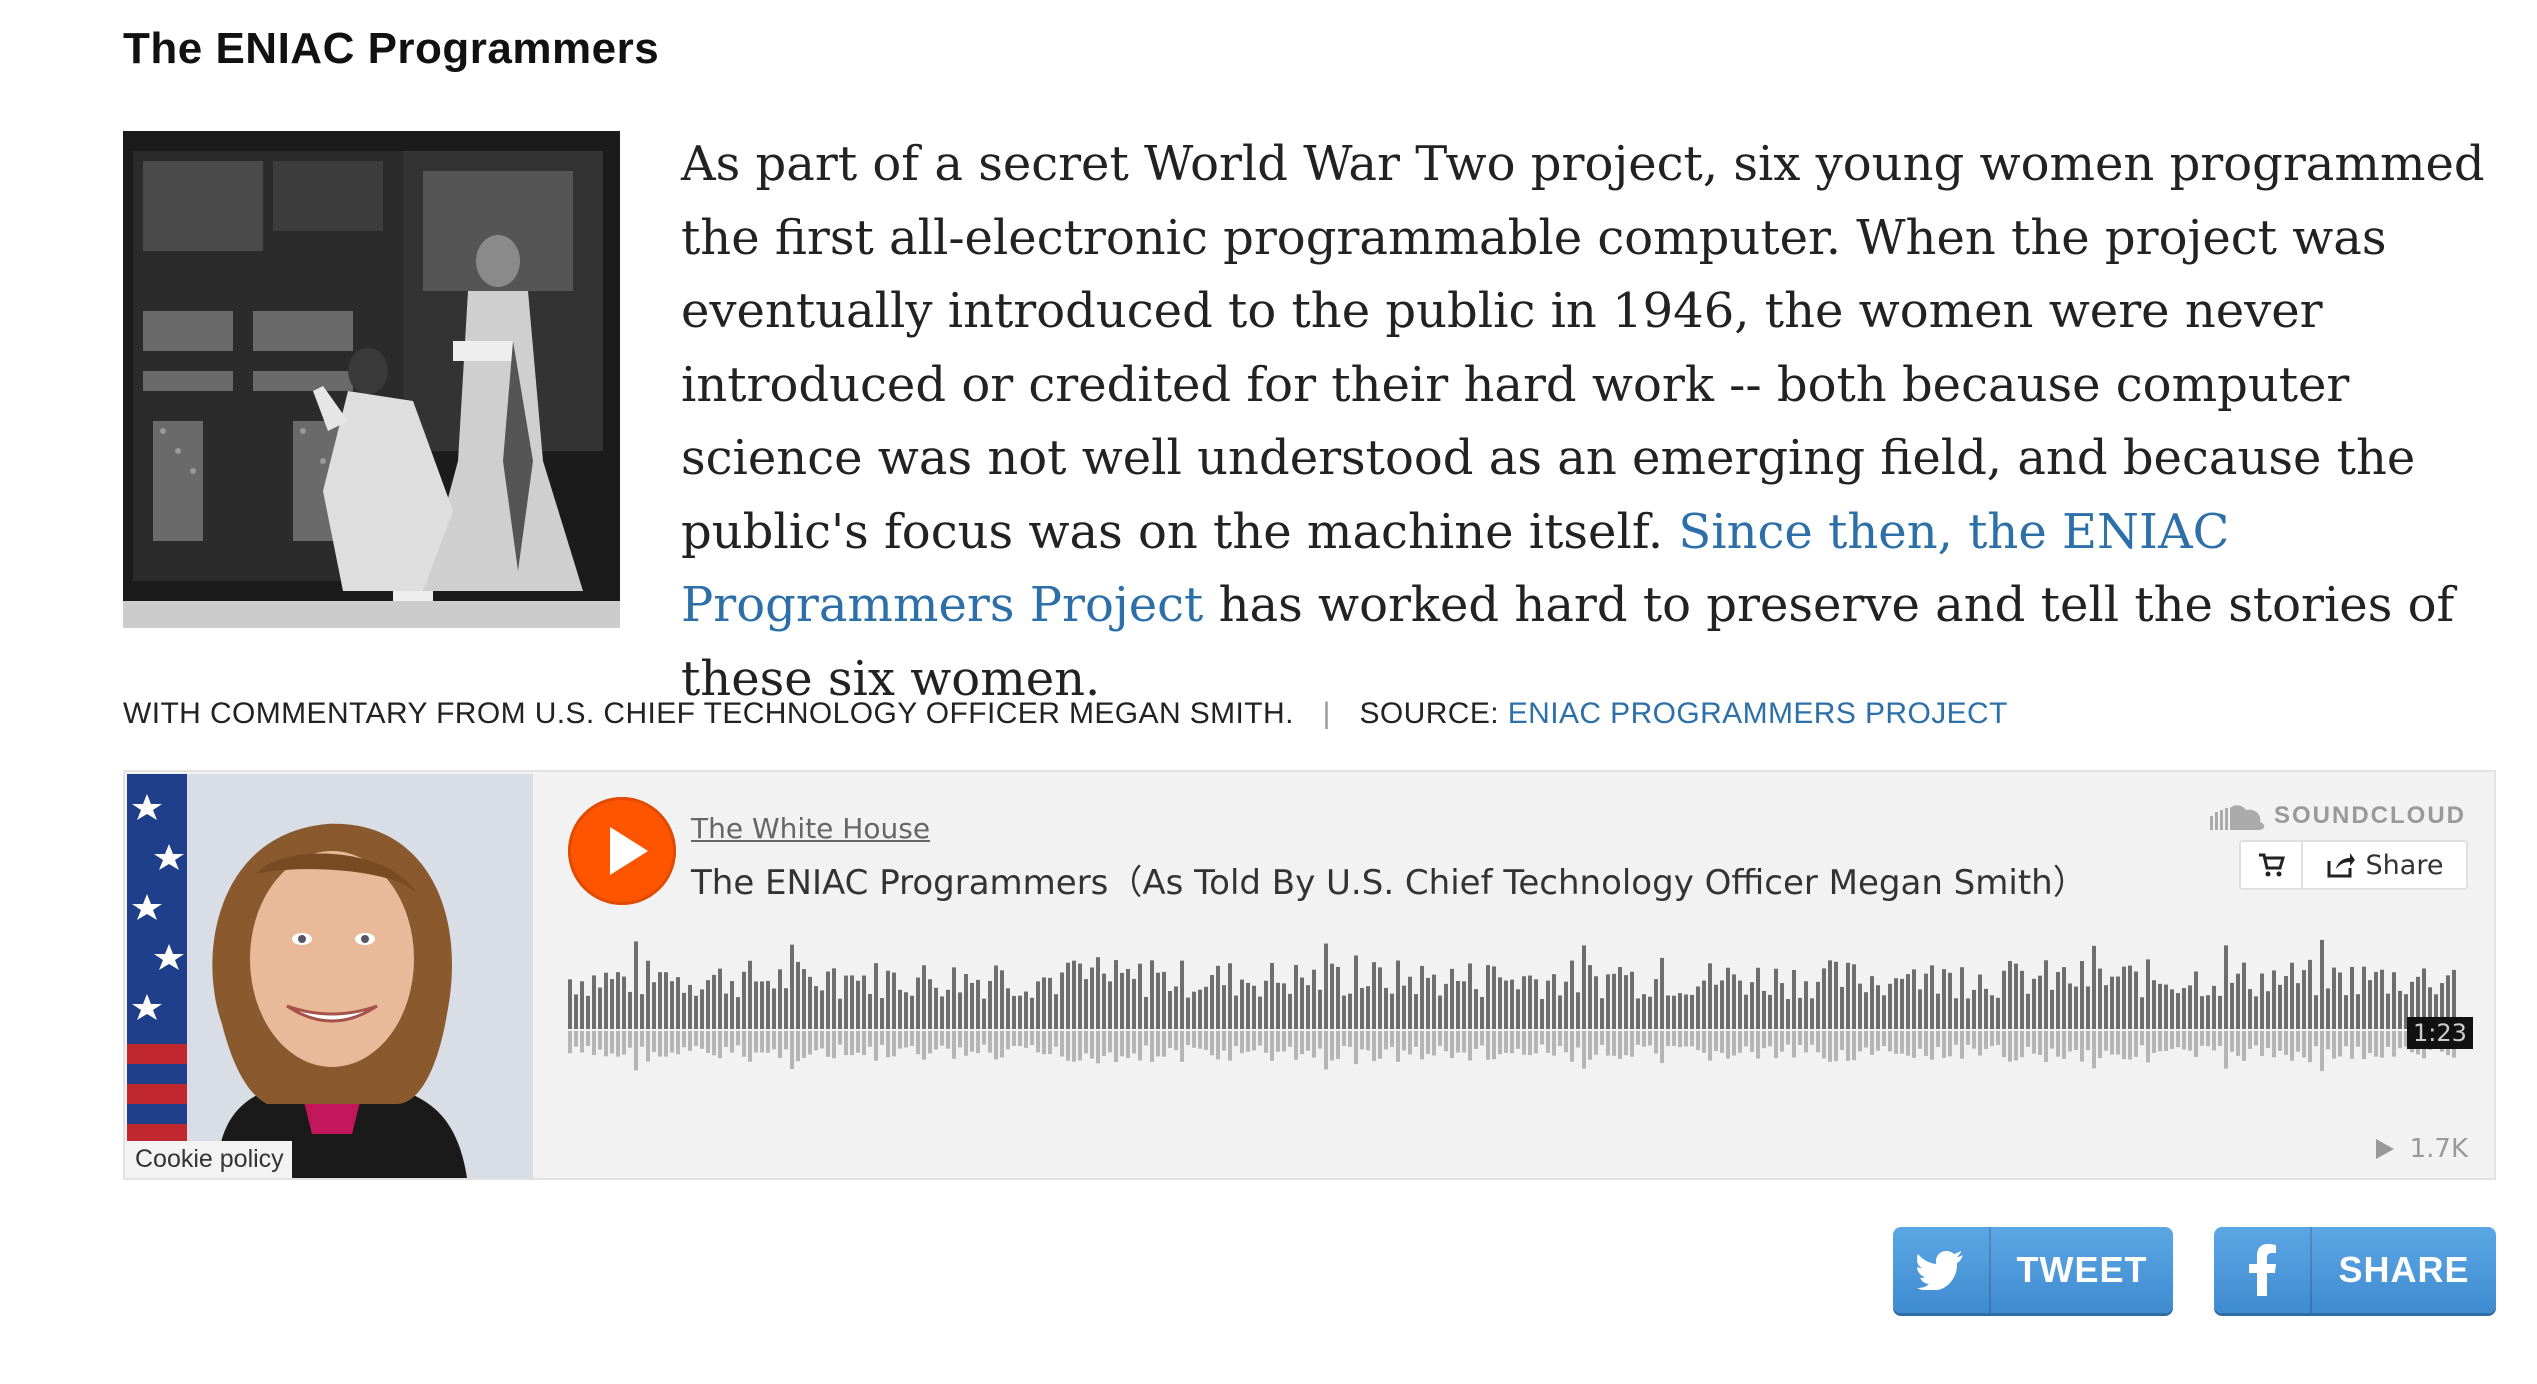  What do you see at coordinates (2263, 1270) in the screenshot?
I see `facebook-icon` at bounding box center [2263, 1270].